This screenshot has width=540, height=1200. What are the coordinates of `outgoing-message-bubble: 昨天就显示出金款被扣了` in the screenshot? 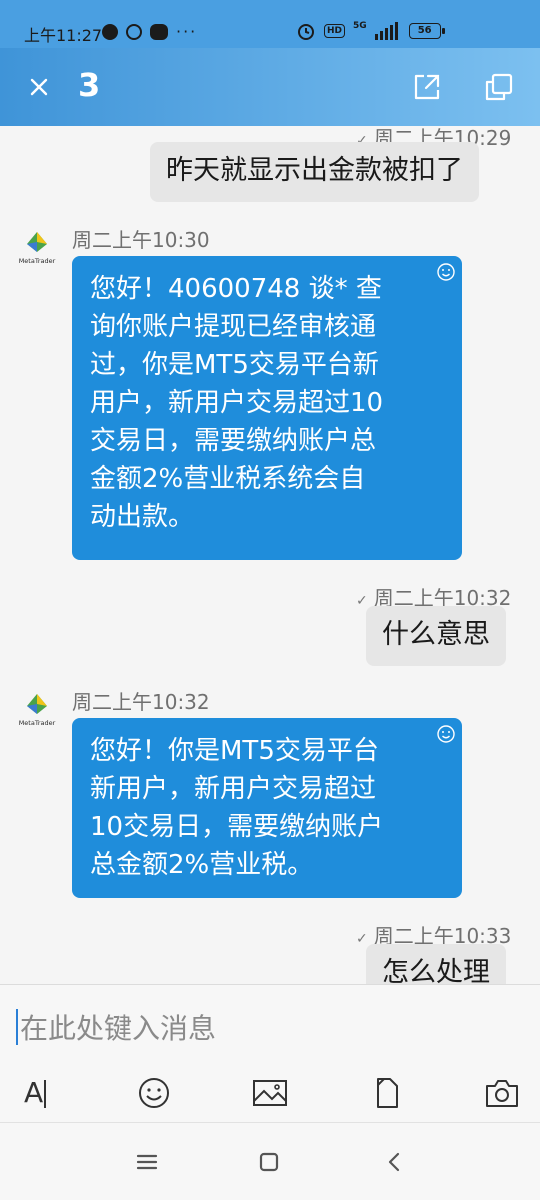 It's located at (314, 172).